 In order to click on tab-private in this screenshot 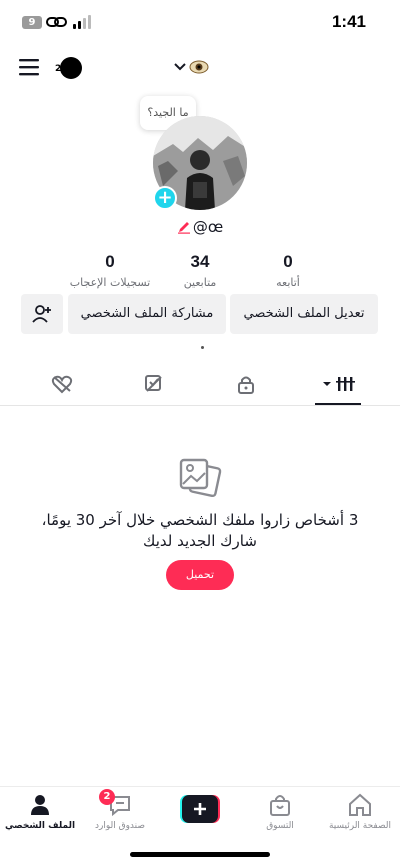, I will do `click(246, 388)`.